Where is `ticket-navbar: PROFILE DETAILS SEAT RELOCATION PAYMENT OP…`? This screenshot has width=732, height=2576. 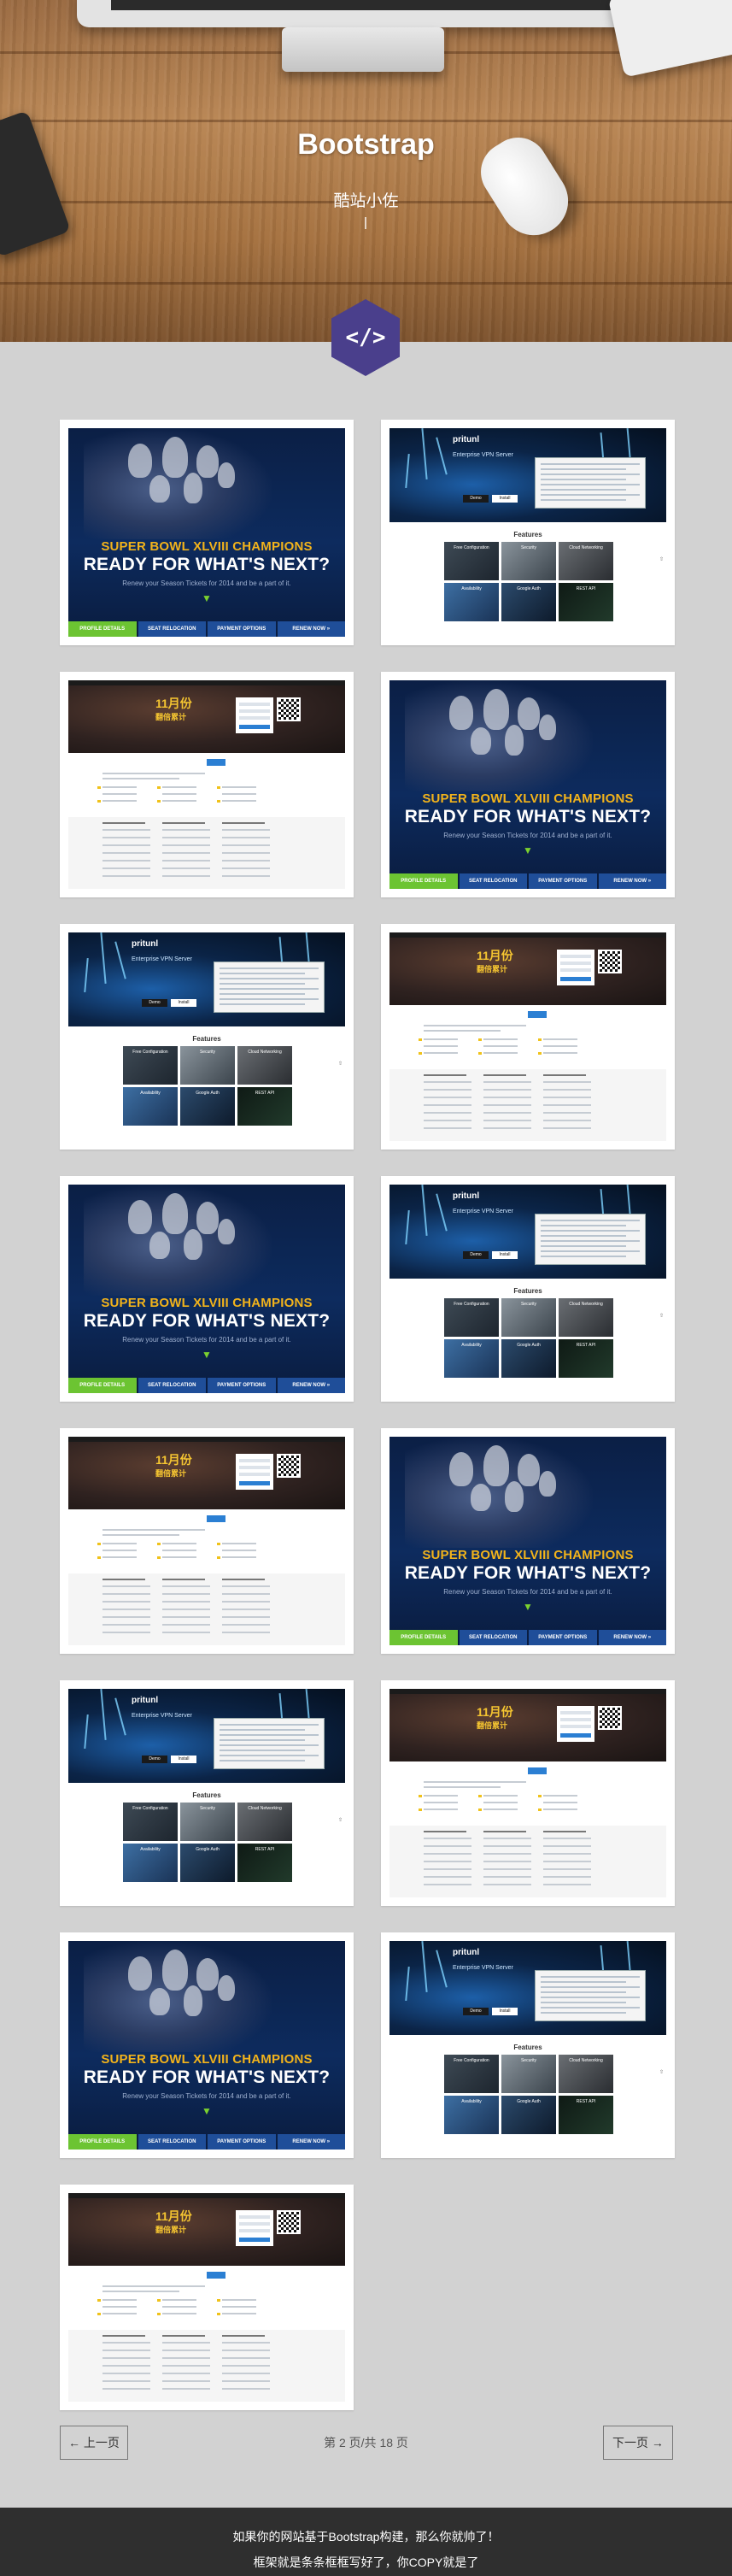
ticket-navbar: PROFILE DETAILS SEAT RELOCATION PAYMENT OP… is located at coordinates (527, 1637).